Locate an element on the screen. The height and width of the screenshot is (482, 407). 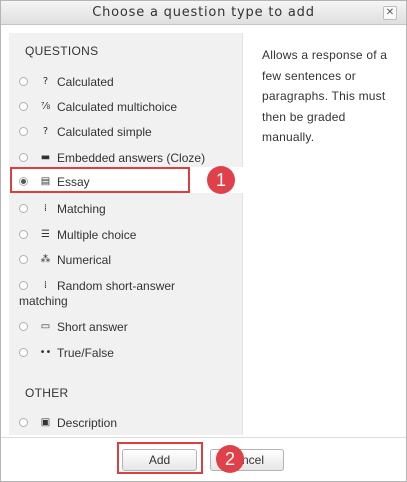
multiple-choice-icon: ☰ is located at coordinates (45, 234).